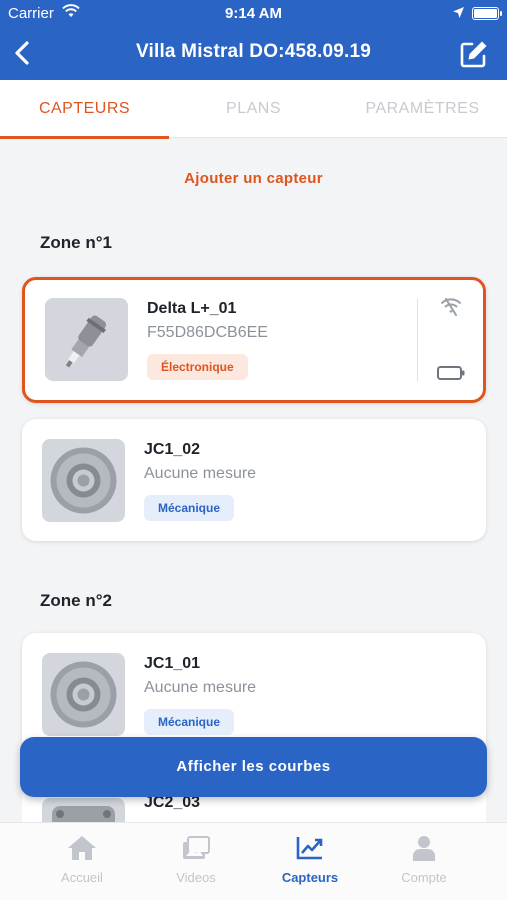  I want to click on sensor-name: Delta L+_01, so click(192, 308).